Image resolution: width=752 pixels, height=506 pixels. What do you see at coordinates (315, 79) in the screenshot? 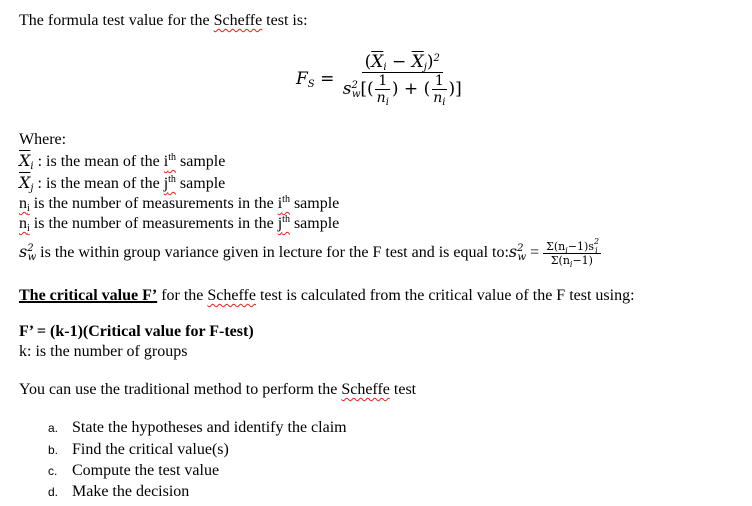
I see `formula-lhs: FS =` at bounding box center [315, 79].